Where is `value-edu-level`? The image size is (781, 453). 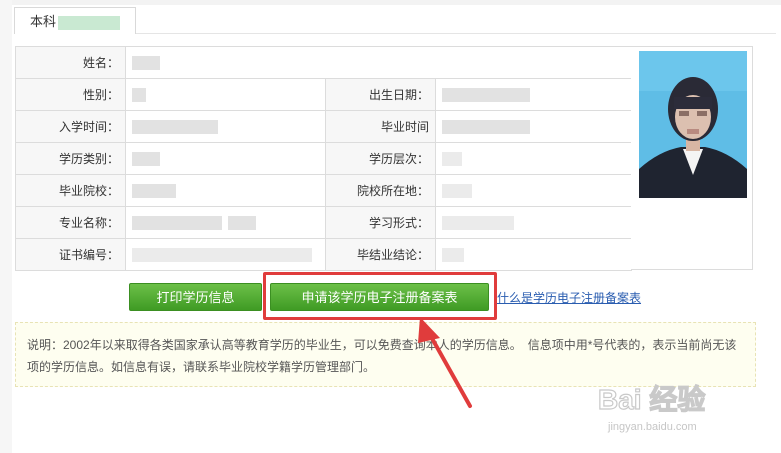
value-edu-level is located at coordinates (533, 158).